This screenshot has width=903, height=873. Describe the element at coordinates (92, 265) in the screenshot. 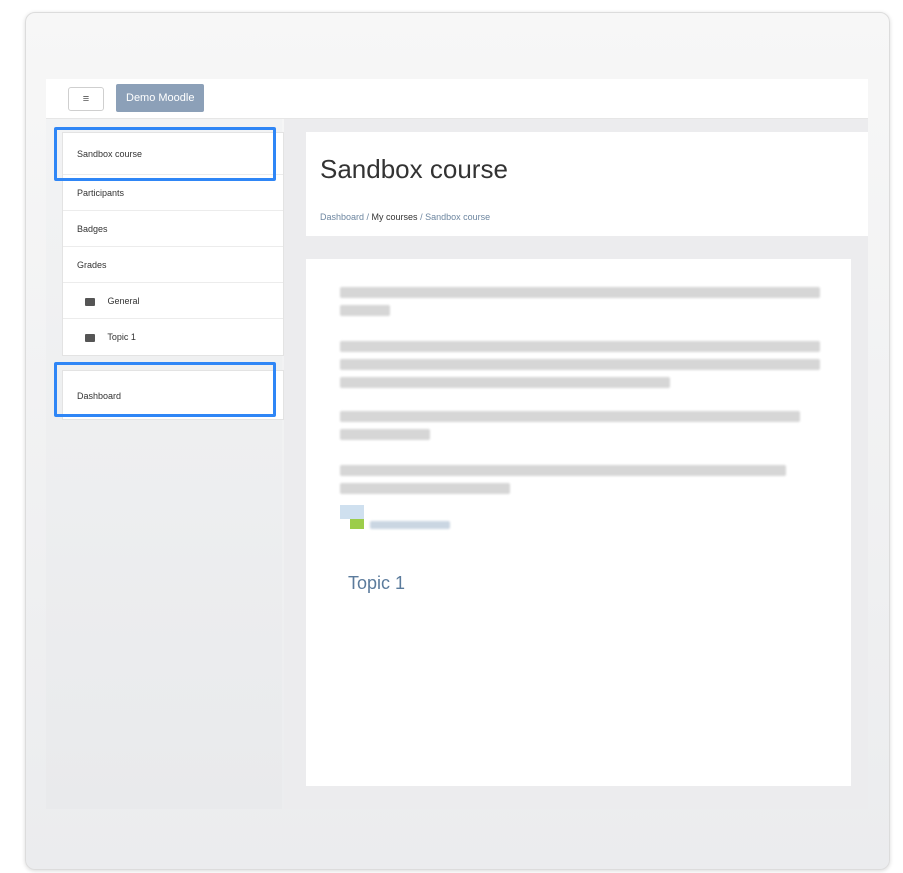

I see `nav-item-label: Grades` at that location.